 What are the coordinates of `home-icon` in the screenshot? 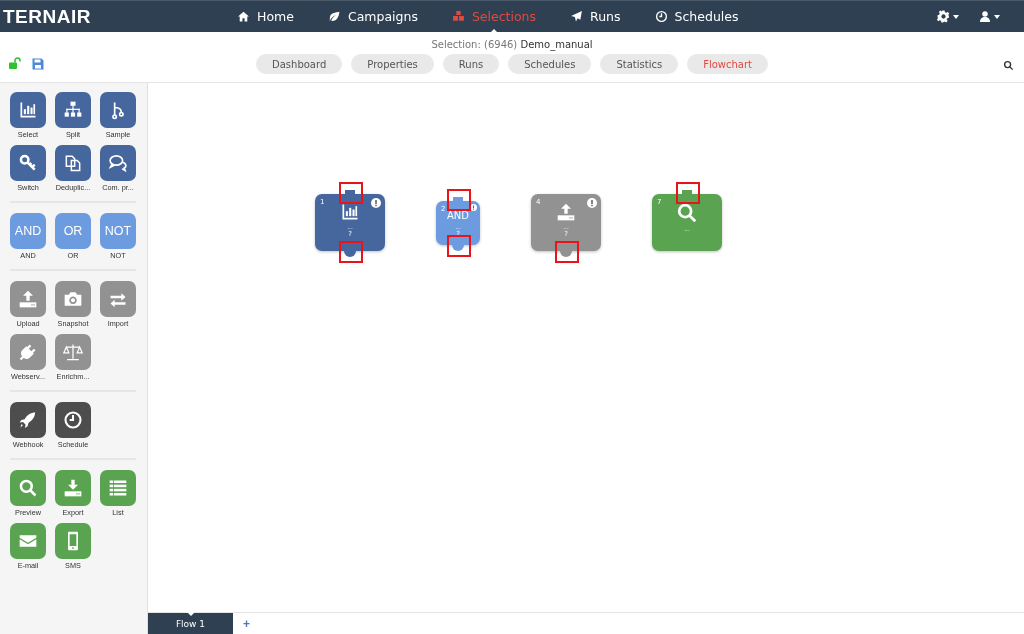 It's located at (243, 16).